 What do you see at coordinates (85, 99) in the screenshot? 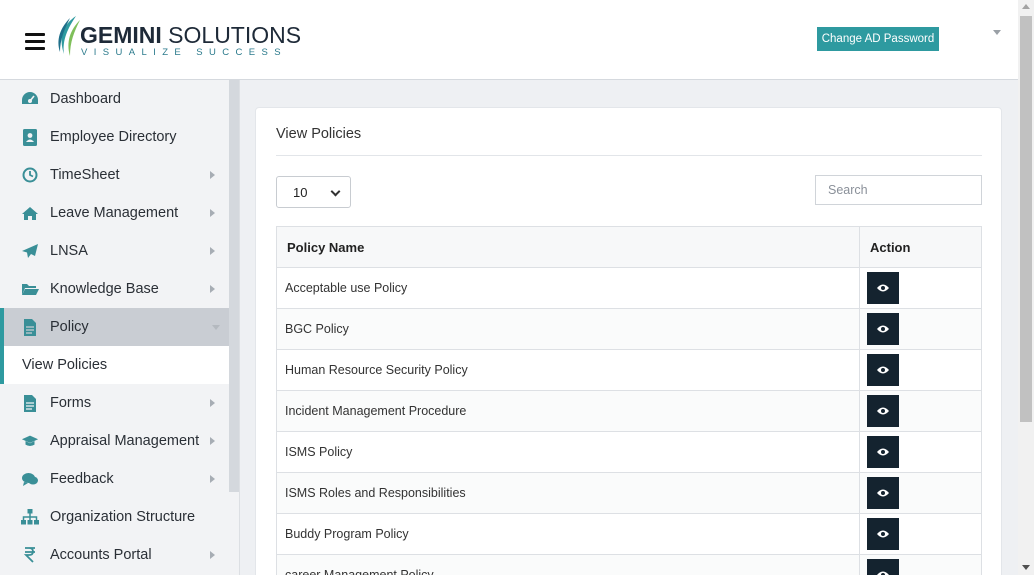
I see `sidebar-item-label: Dashboard` at bounding box center [85, 99].